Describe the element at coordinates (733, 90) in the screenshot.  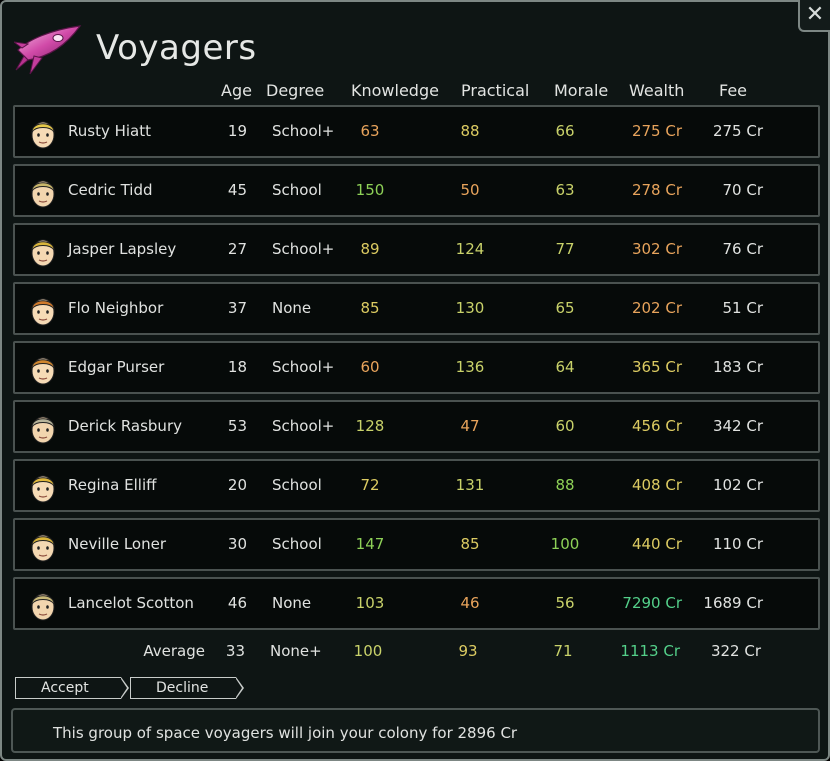
I see `header-fee: Fee` at that location.